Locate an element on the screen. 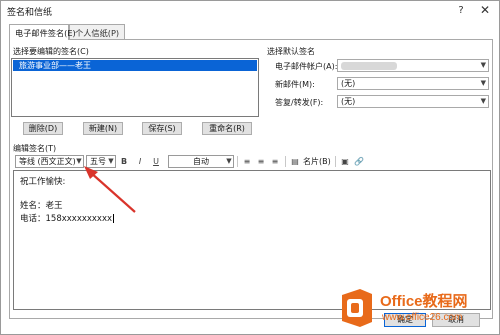 This screenshot has height=335, width=500. edit-signature-label: 编辑签名(T) is located at coordinates (35, 148).